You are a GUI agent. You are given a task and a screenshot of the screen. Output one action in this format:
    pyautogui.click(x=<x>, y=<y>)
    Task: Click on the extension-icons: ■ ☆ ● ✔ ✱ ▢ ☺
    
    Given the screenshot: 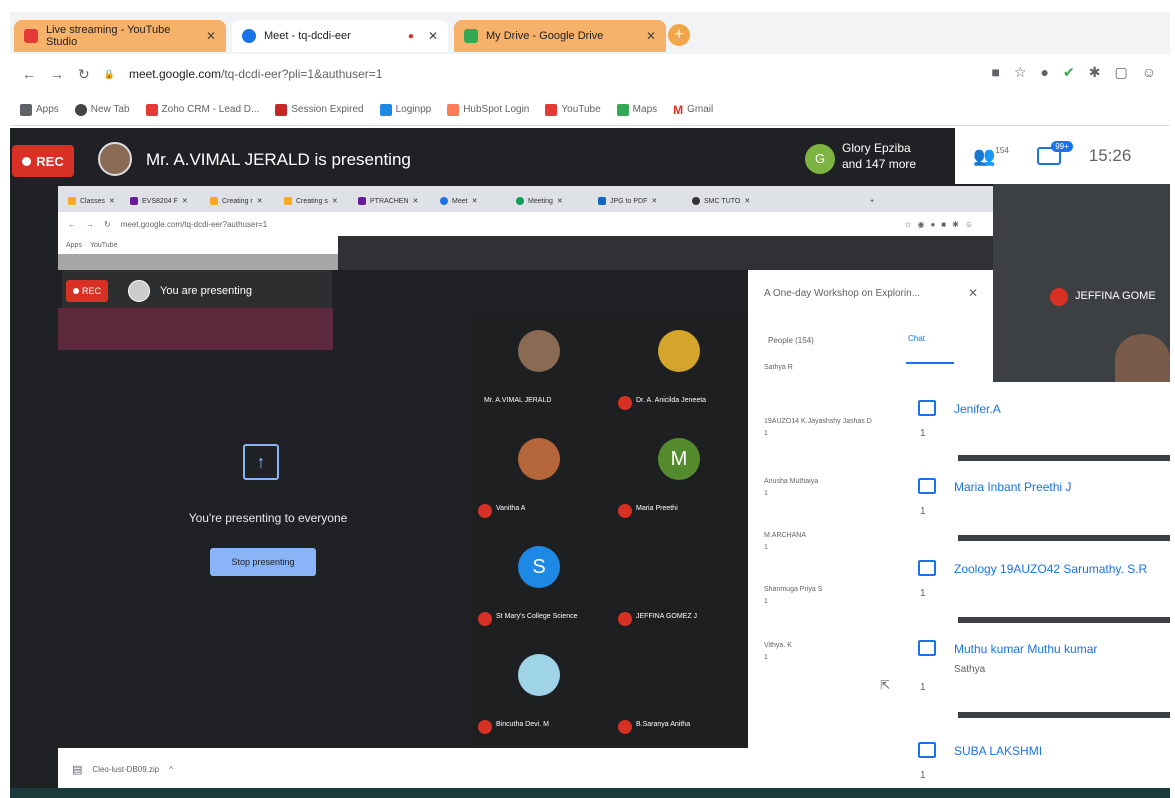 What is the action you would take?
    pyautogui.click(x=1074, y=72)
    